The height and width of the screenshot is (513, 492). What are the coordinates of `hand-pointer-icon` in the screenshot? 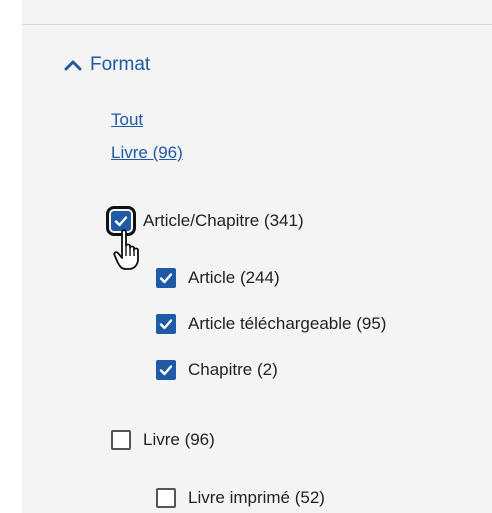 It's located at (126, 249).